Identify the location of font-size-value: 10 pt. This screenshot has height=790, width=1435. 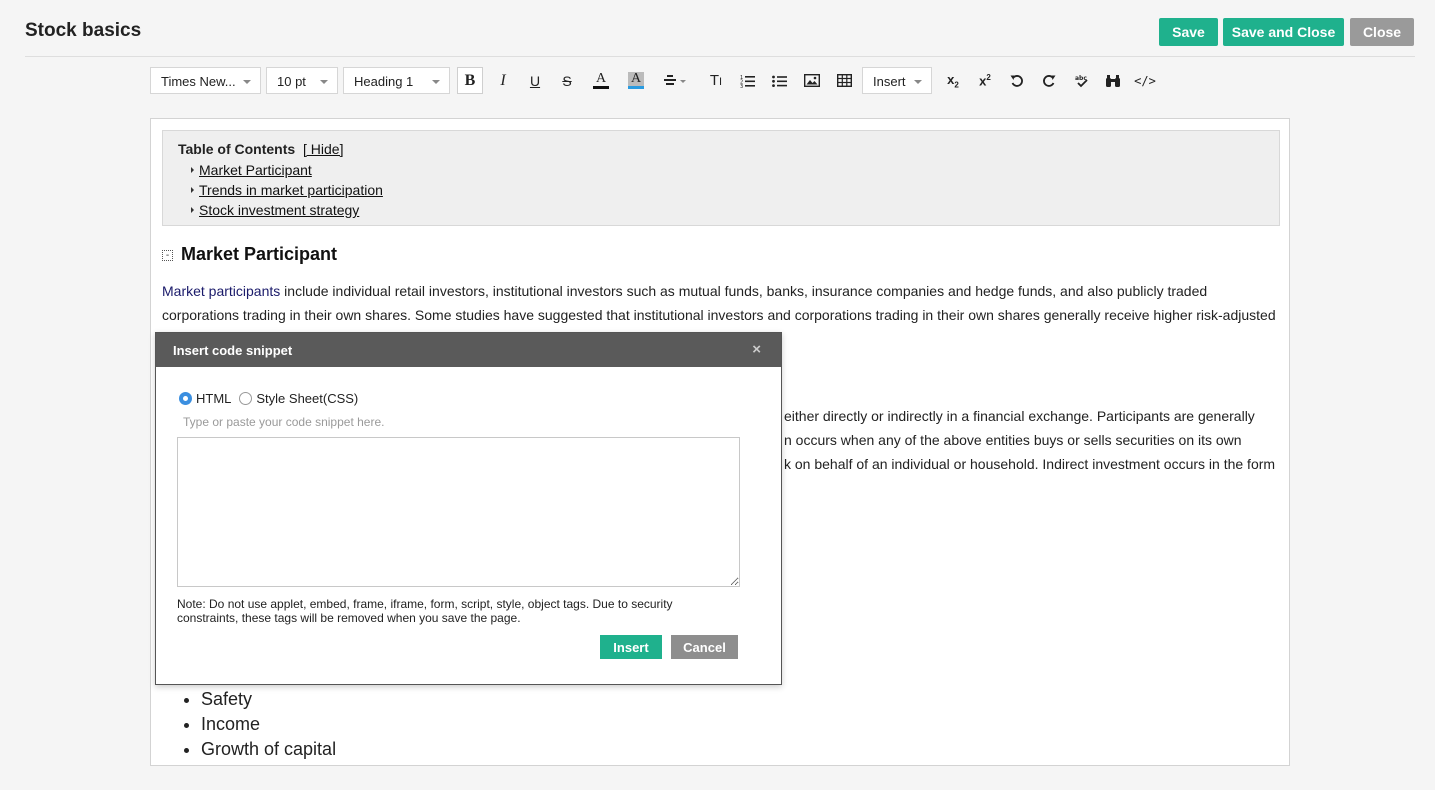
(291, 81).